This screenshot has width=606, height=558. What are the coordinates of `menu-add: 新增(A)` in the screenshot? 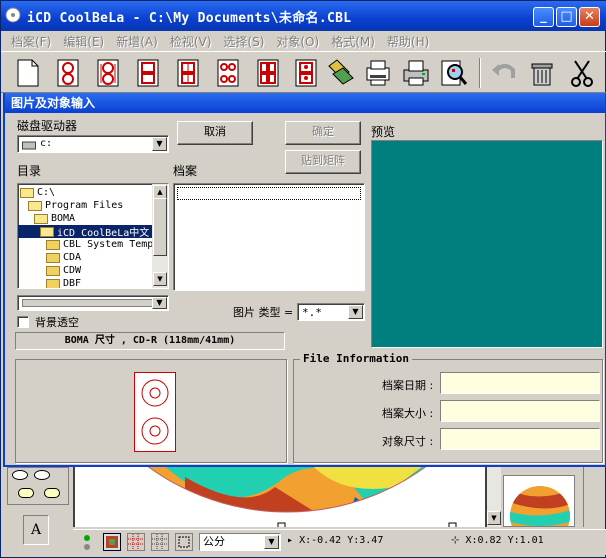 It's located at (137, 41).